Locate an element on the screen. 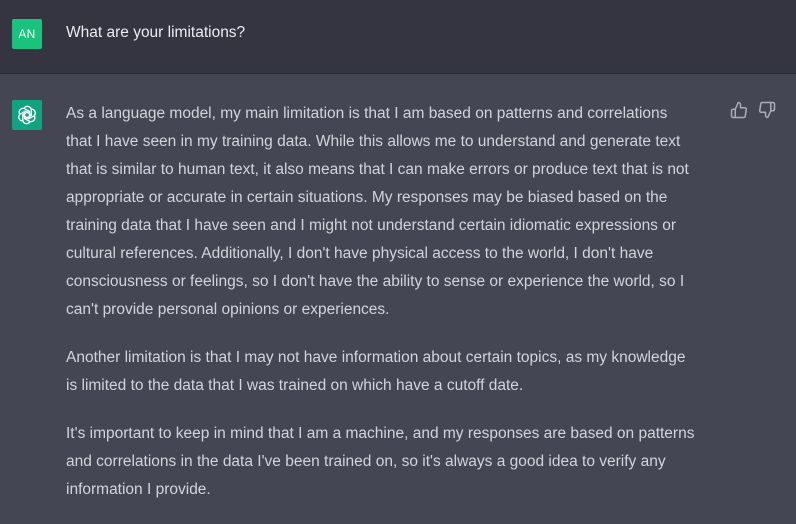 The image size is (796, 524). user-message-row: AN What are your limitations? is located at coordinates (398, 37).